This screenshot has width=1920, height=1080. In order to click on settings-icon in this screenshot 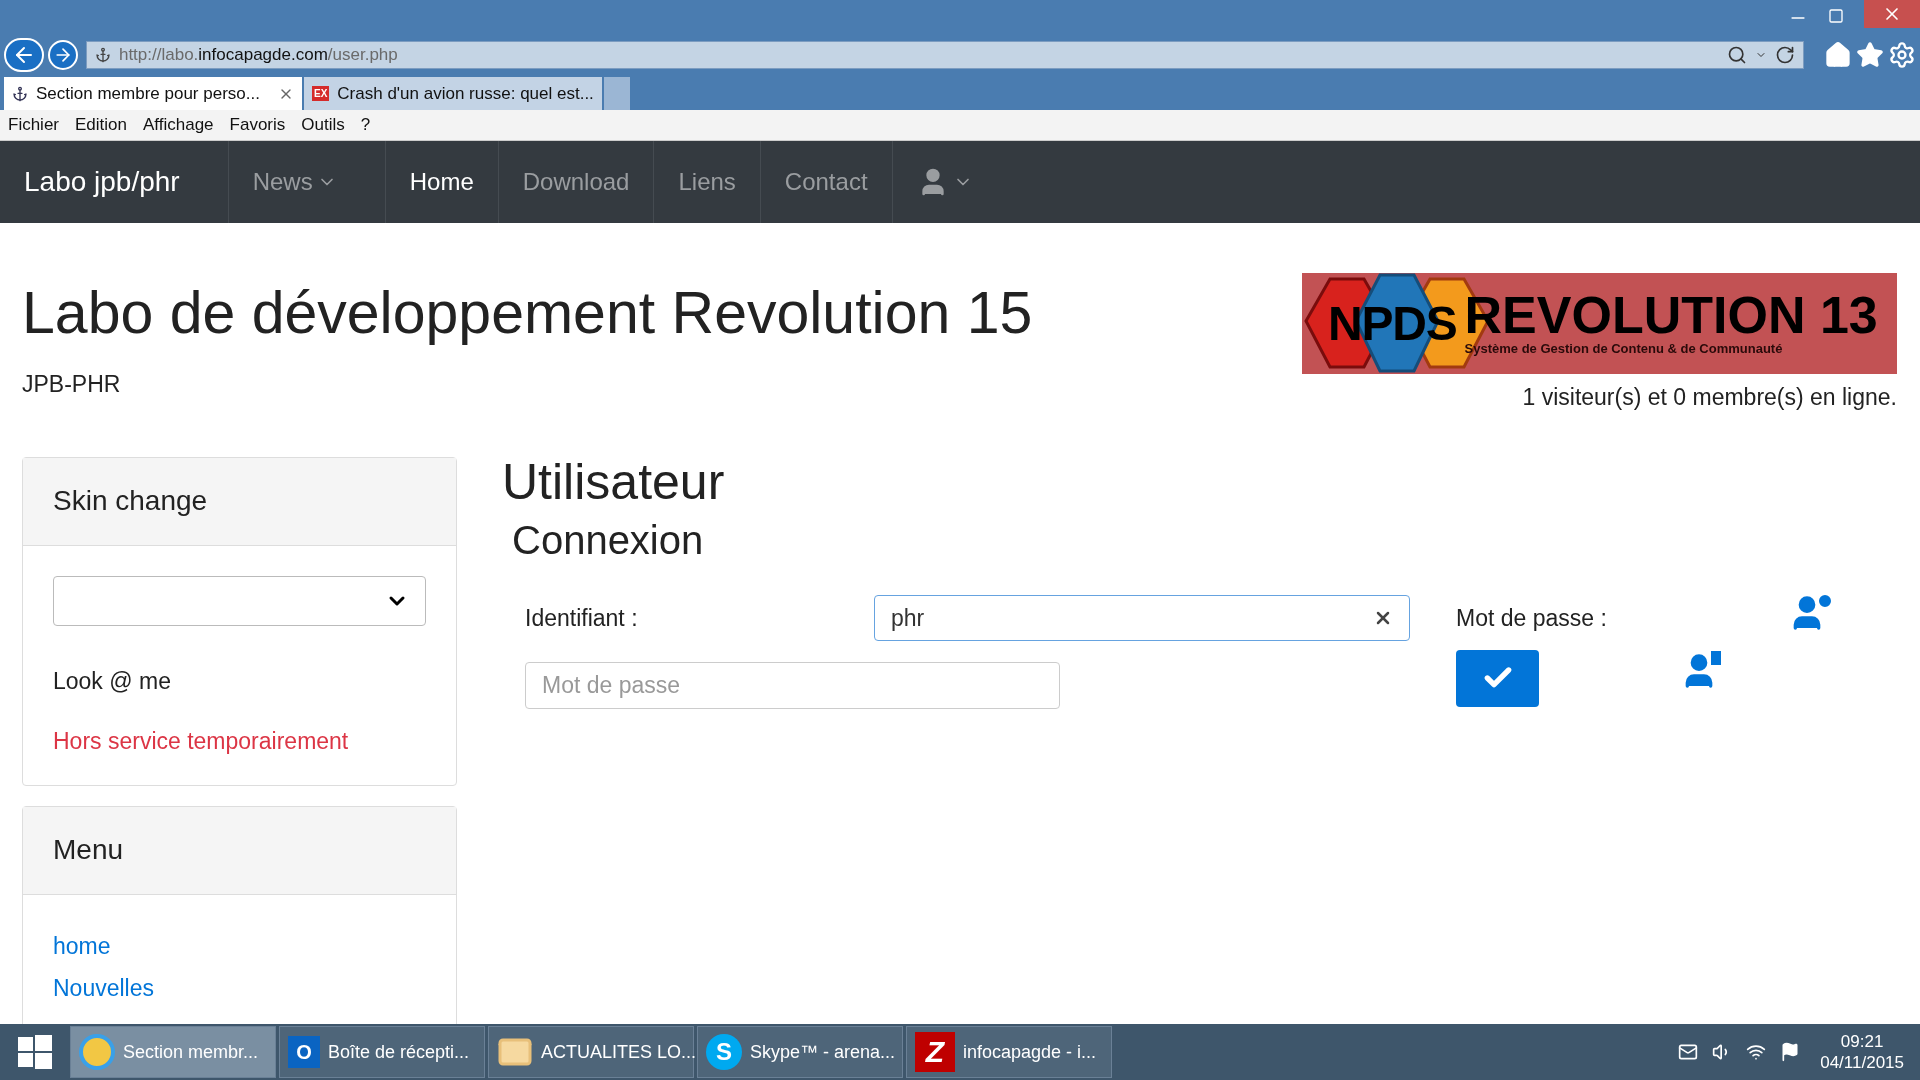, I will do `click(1902, 55)`.